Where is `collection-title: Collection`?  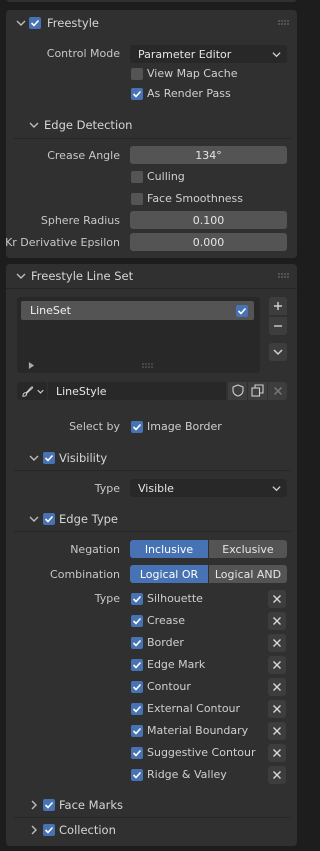
collection-title: Collection is located at coordinates (87, 830).